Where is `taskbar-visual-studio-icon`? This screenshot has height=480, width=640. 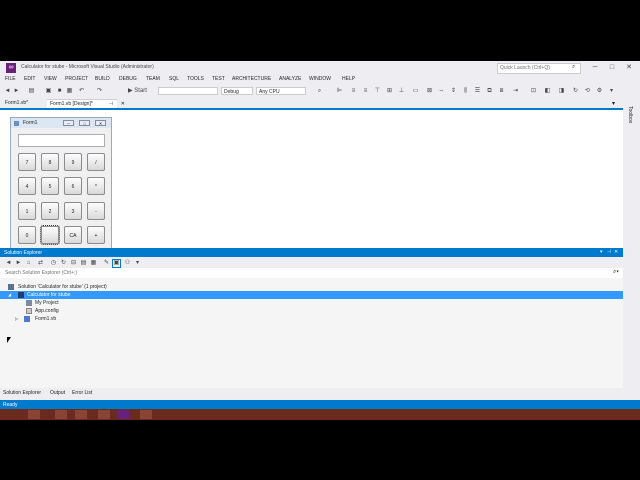 taskbar-visual-studio-icon is located at coordinates (123, 414).